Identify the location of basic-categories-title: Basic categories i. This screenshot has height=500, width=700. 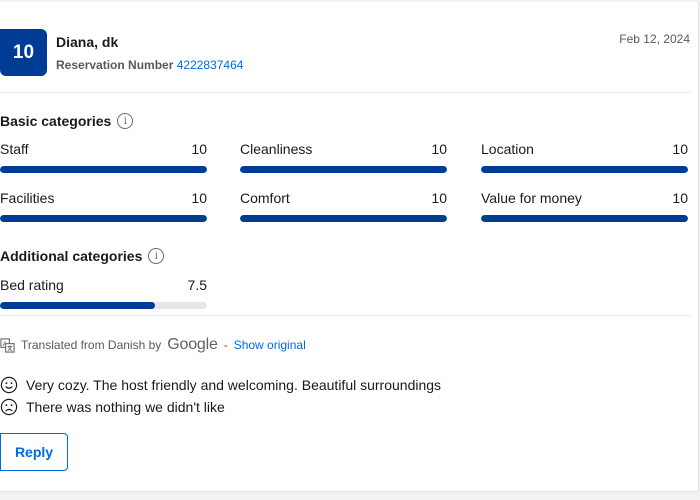
(67, 121).